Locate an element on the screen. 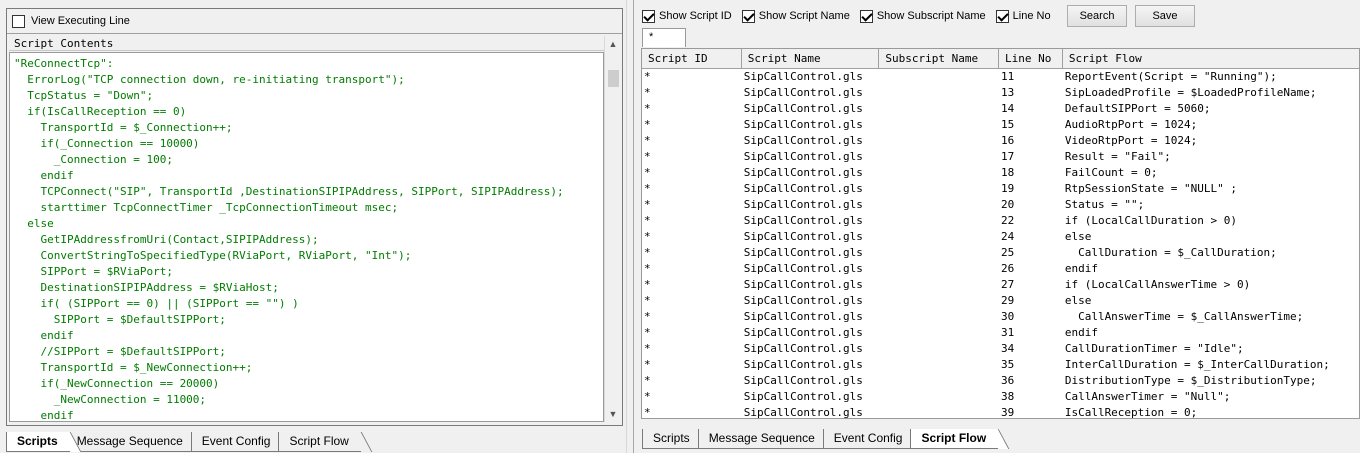 This screenshot has width=1360, height=453. show-script-id-box is located at coordinates (648, 16).